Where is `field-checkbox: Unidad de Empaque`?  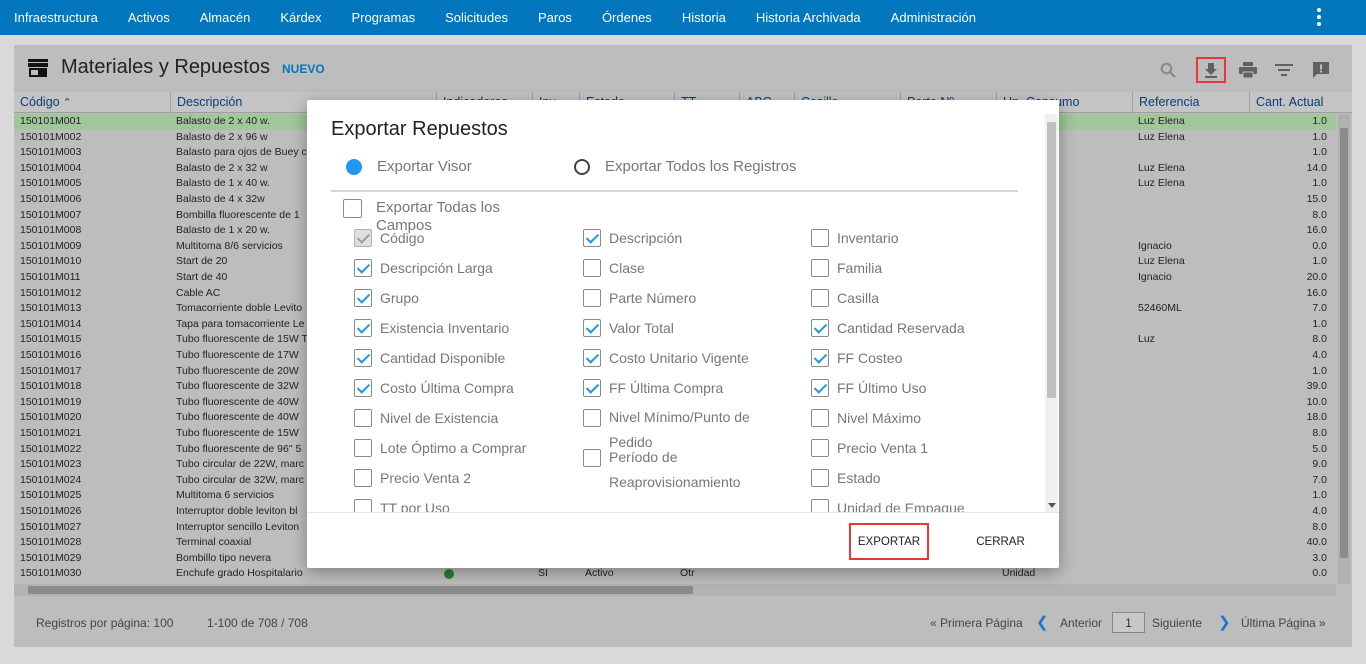
field-checkbox: Unidad de Empaque is located at coordinates (888, 505).